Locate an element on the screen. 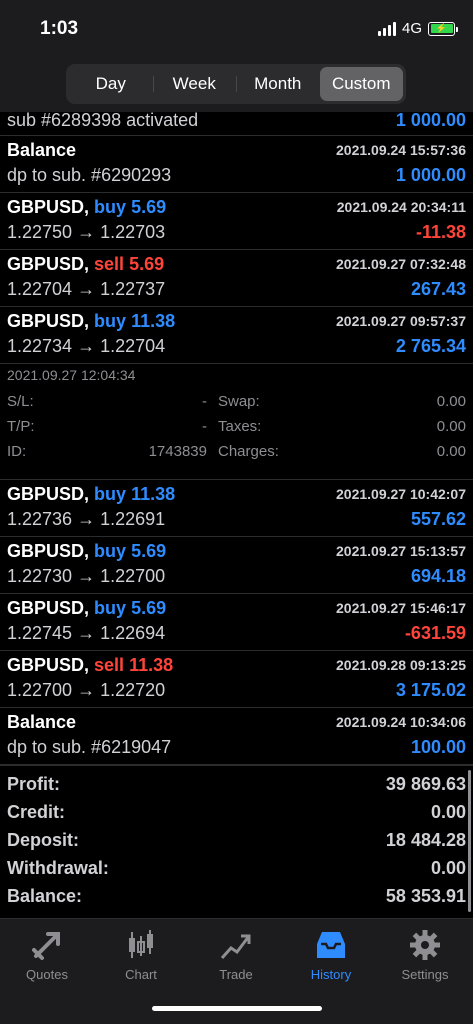  period-week: Week is located at coordinates (194, 84).